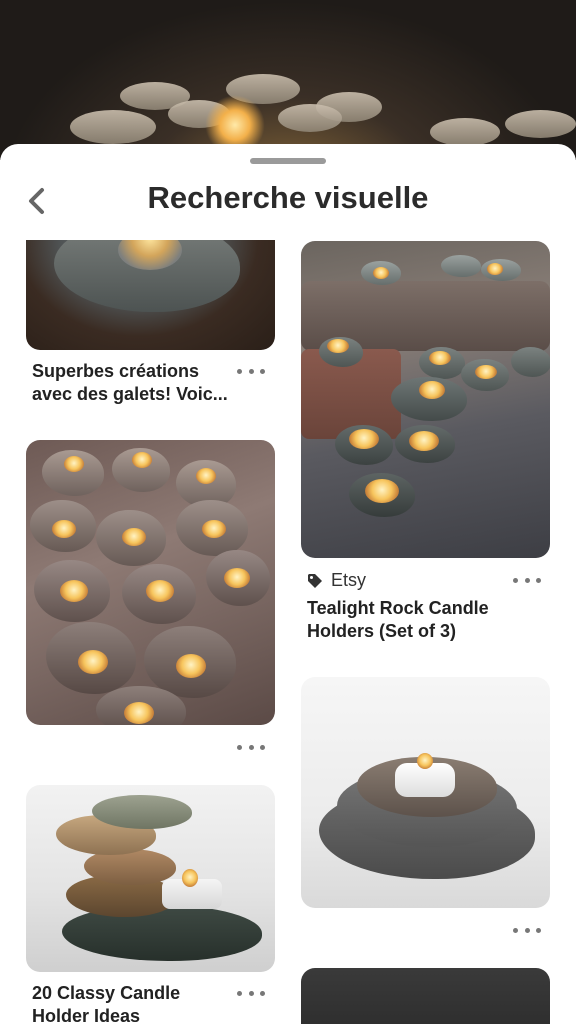  Describe the element at coordinates (288, 161) in the screenshot. I see `drag-handle` at that location.